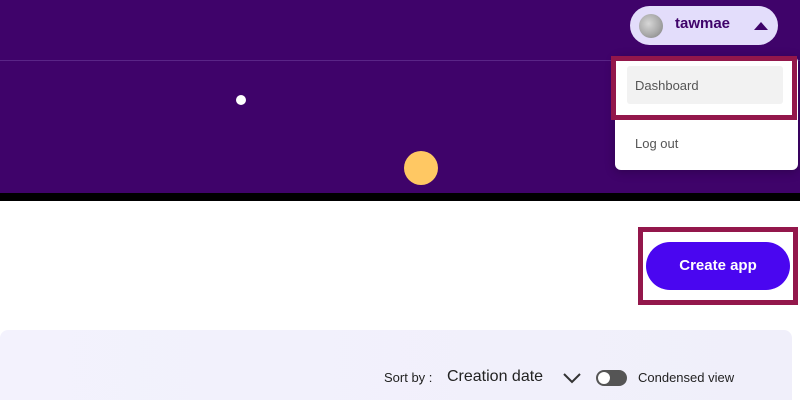 The height and width of the screenshot is (400, 800). What do you see at coordinates (656, 143) in the screenshot?
I see `menu-item-logout: Log out` at bounding box center [656, 143].